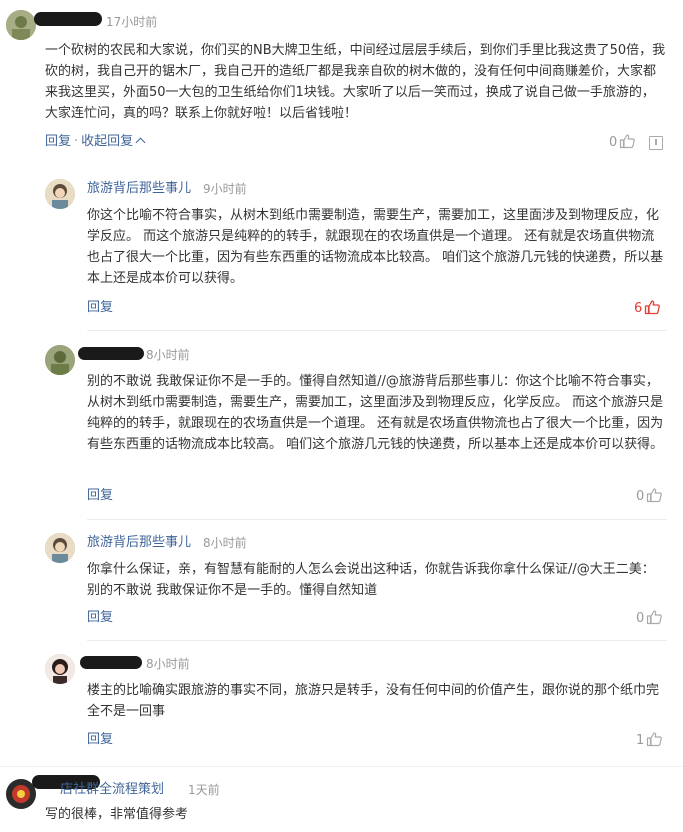 The width and height of the screenshot is (683, 832). I want to click on chevron-up-icon, so click(140, 142).